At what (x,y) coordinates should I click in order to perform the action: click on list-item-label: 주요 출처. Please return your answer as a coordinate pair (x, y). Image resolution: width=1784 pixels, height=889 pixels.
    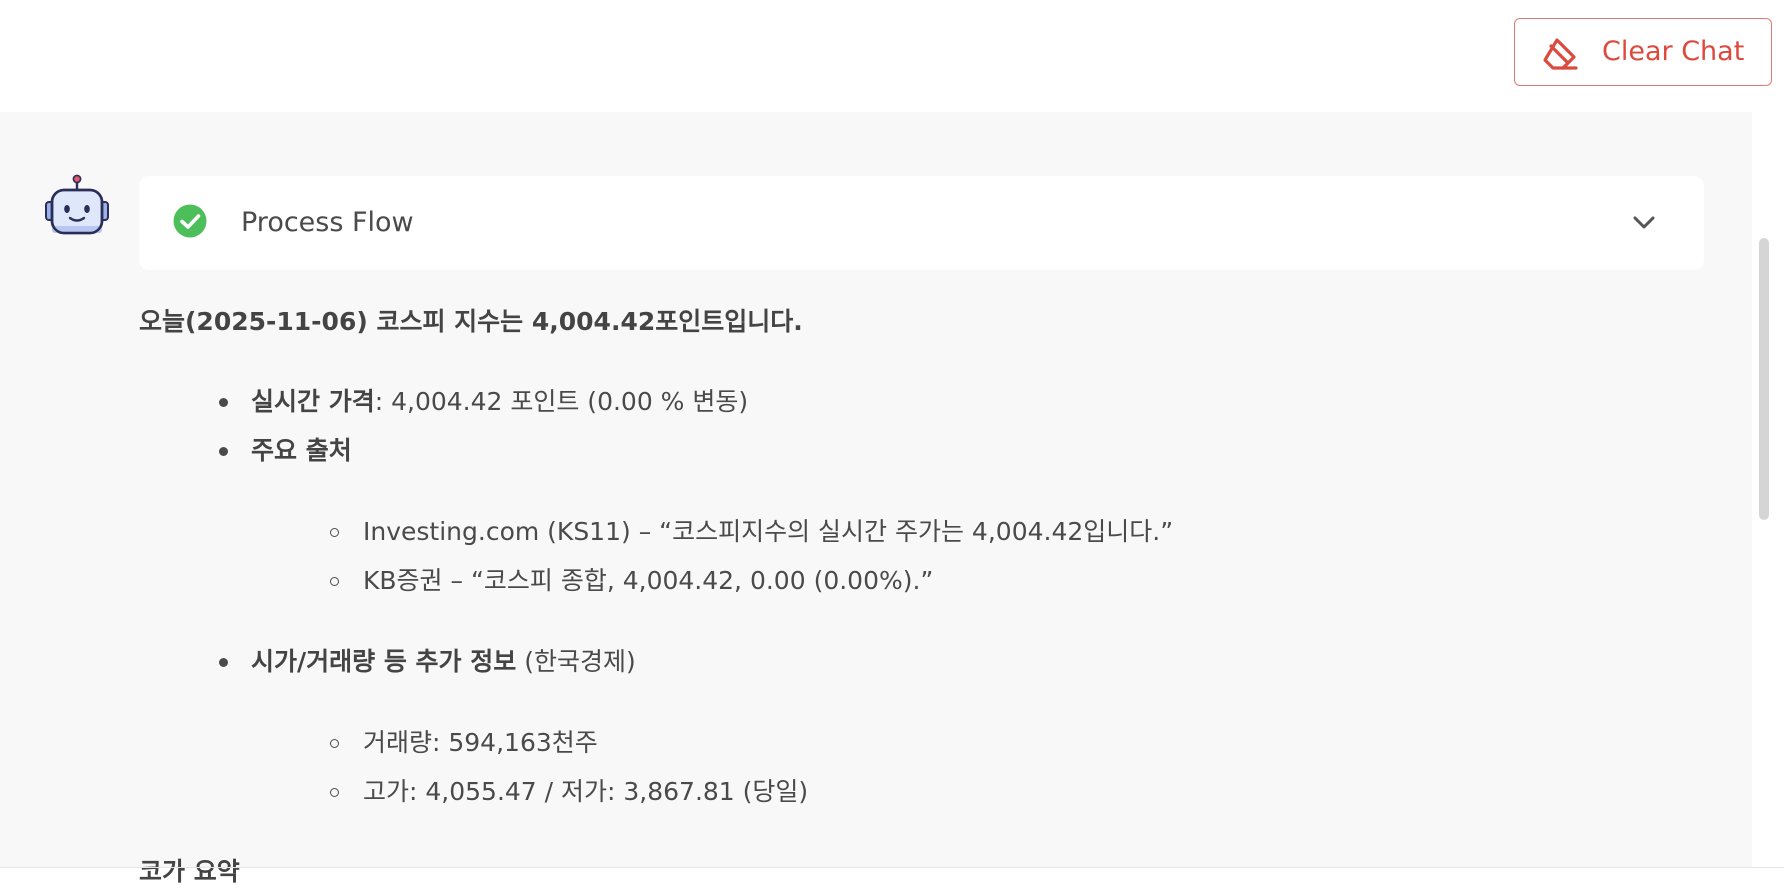
    Looking at the image, I should click on (301, 450).